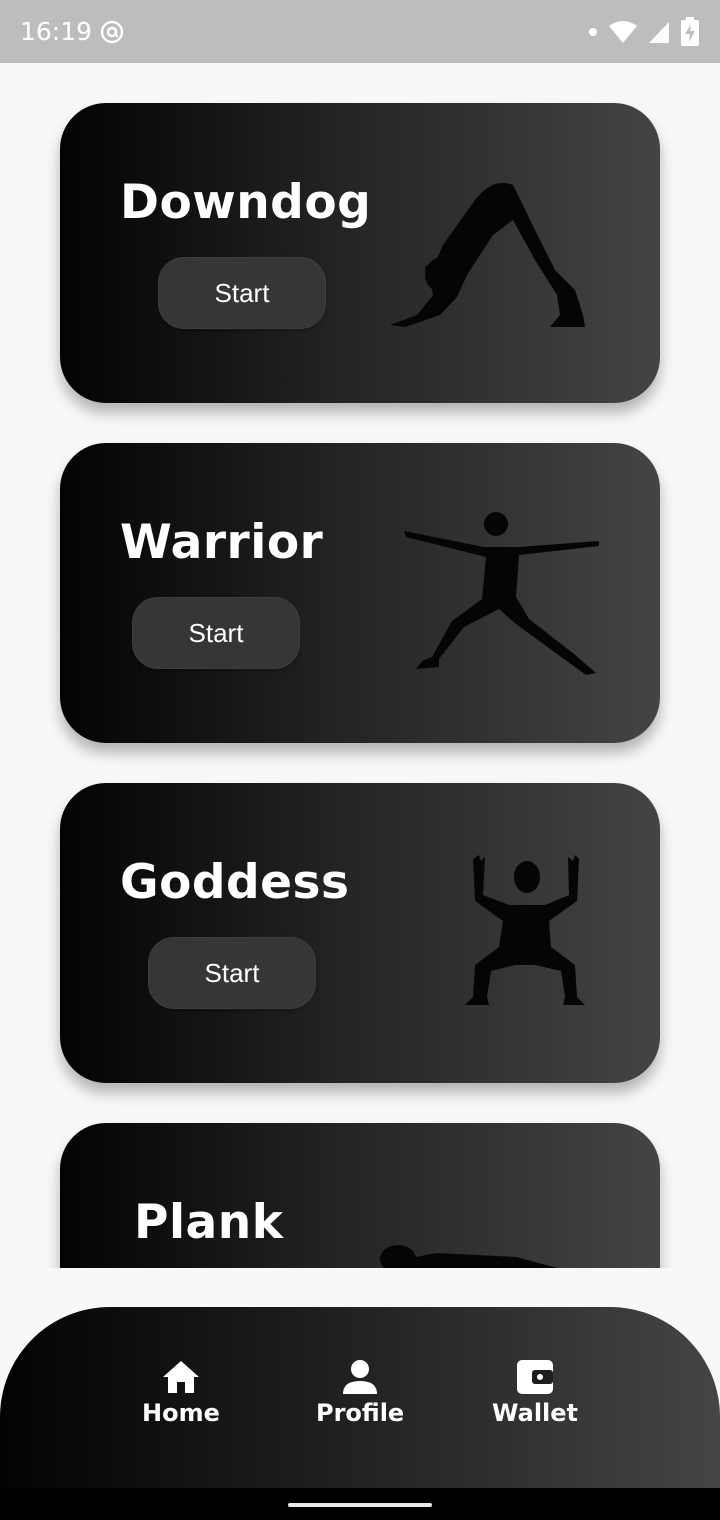  I want to click on wallet-icon, so click(535, 1377).